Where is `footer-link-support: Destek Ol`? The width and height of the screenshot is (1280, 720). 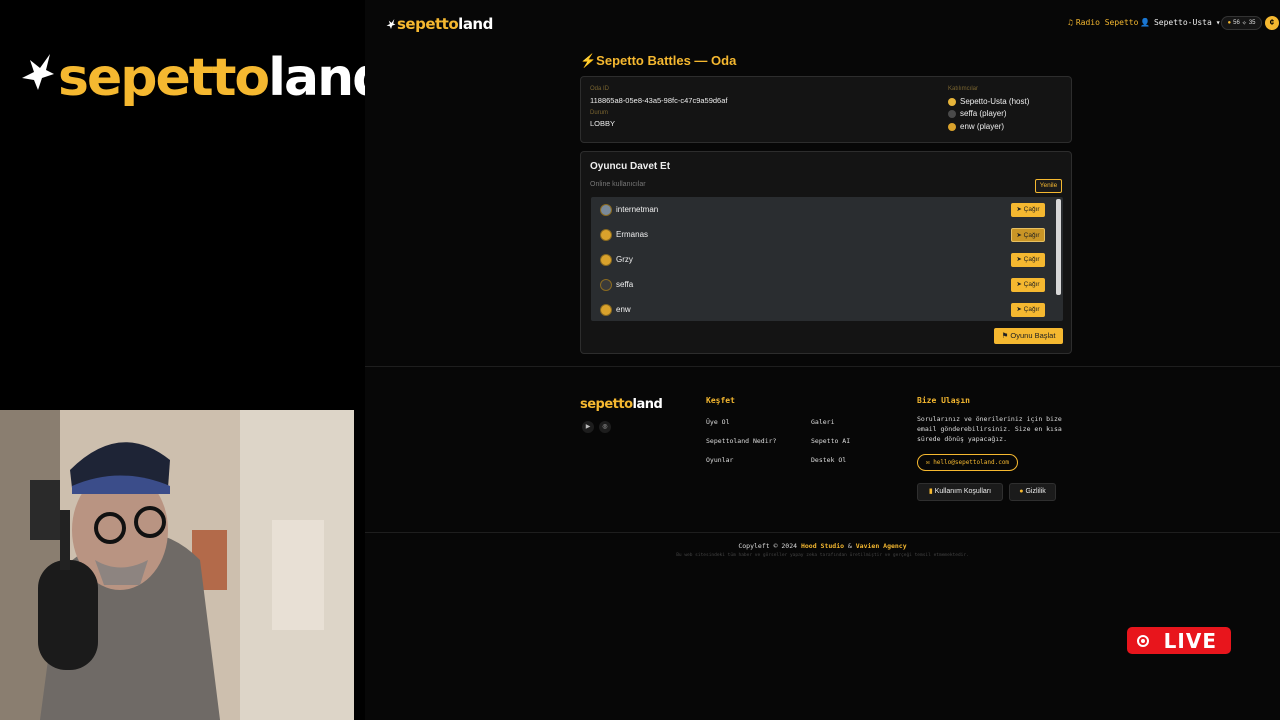 footer-link-support: Destek Ol is located at coordinates (828, 460).